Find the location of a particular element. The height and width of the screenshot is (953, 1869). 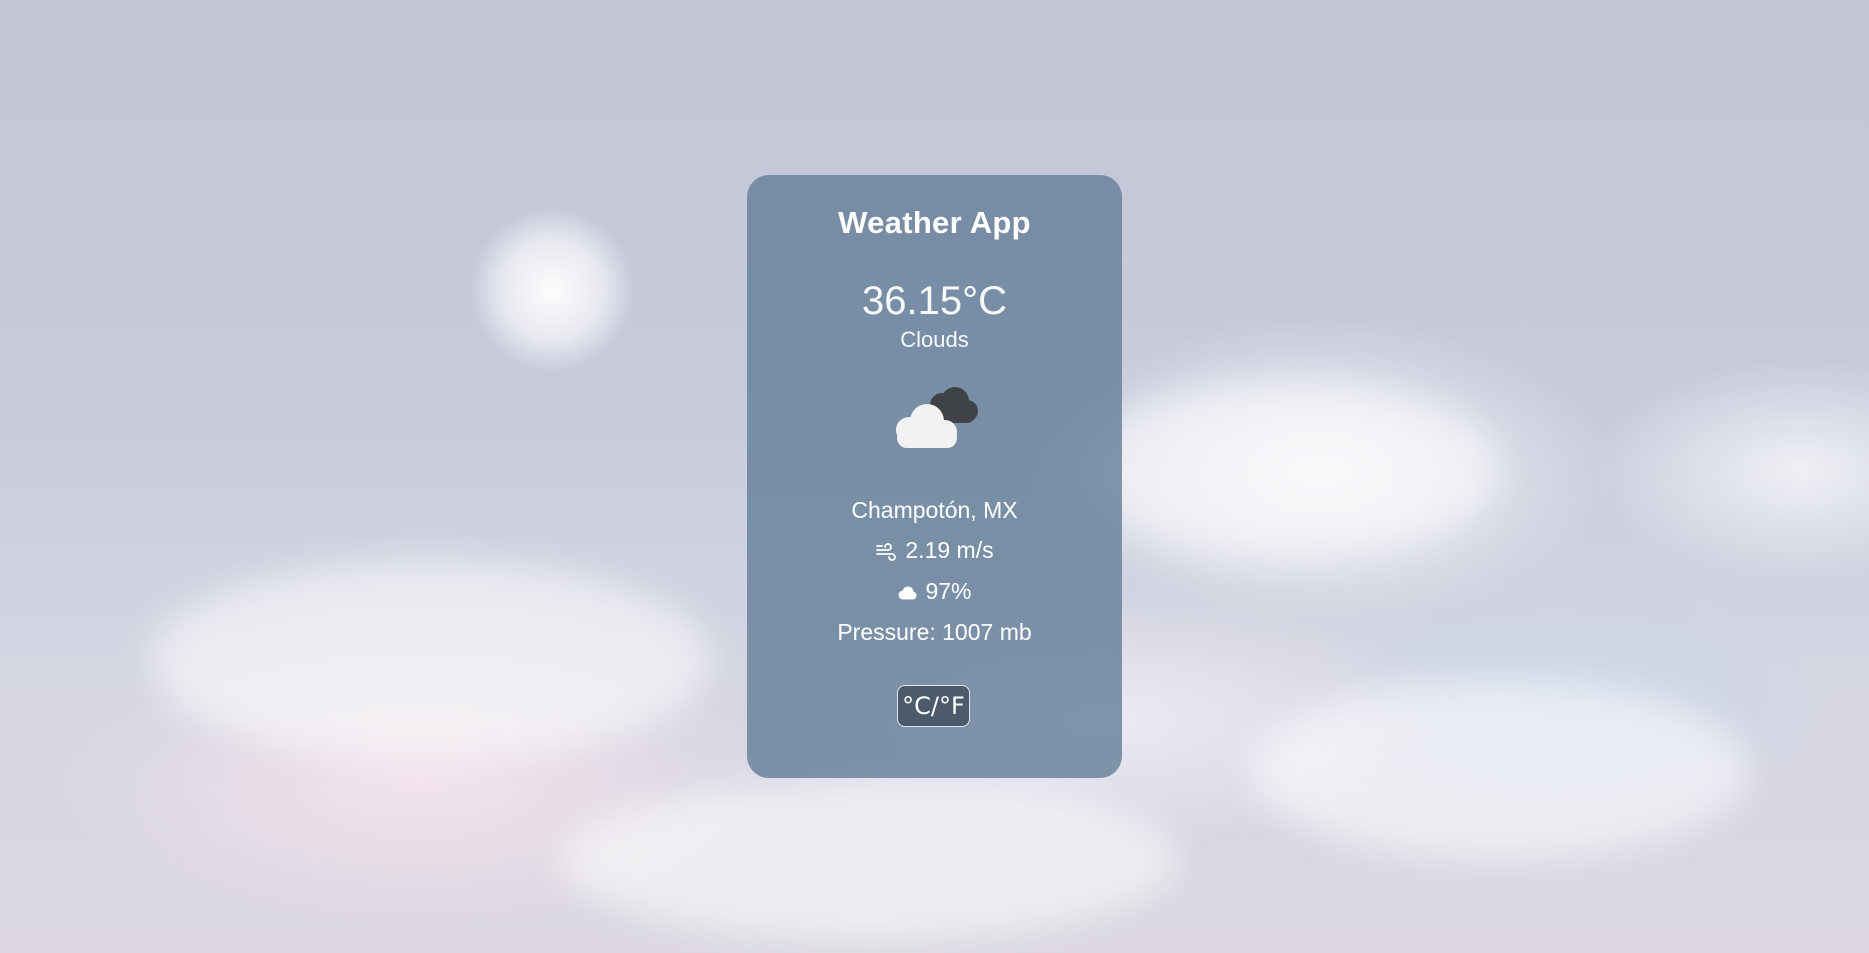

humidity-row: 97% is located at coordinates (934, 591).